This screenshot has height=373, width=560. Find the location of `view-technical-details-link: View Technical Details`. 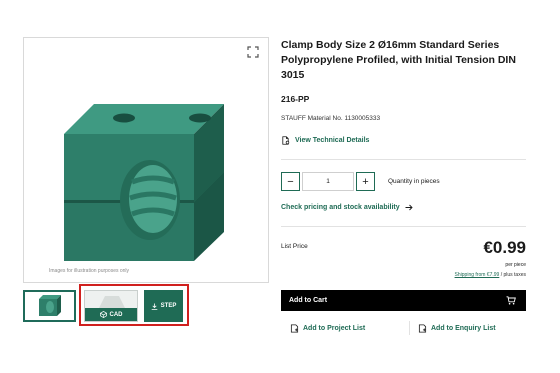

view-technical-details-link: View Technical Details is located at coordinates (325, 140).